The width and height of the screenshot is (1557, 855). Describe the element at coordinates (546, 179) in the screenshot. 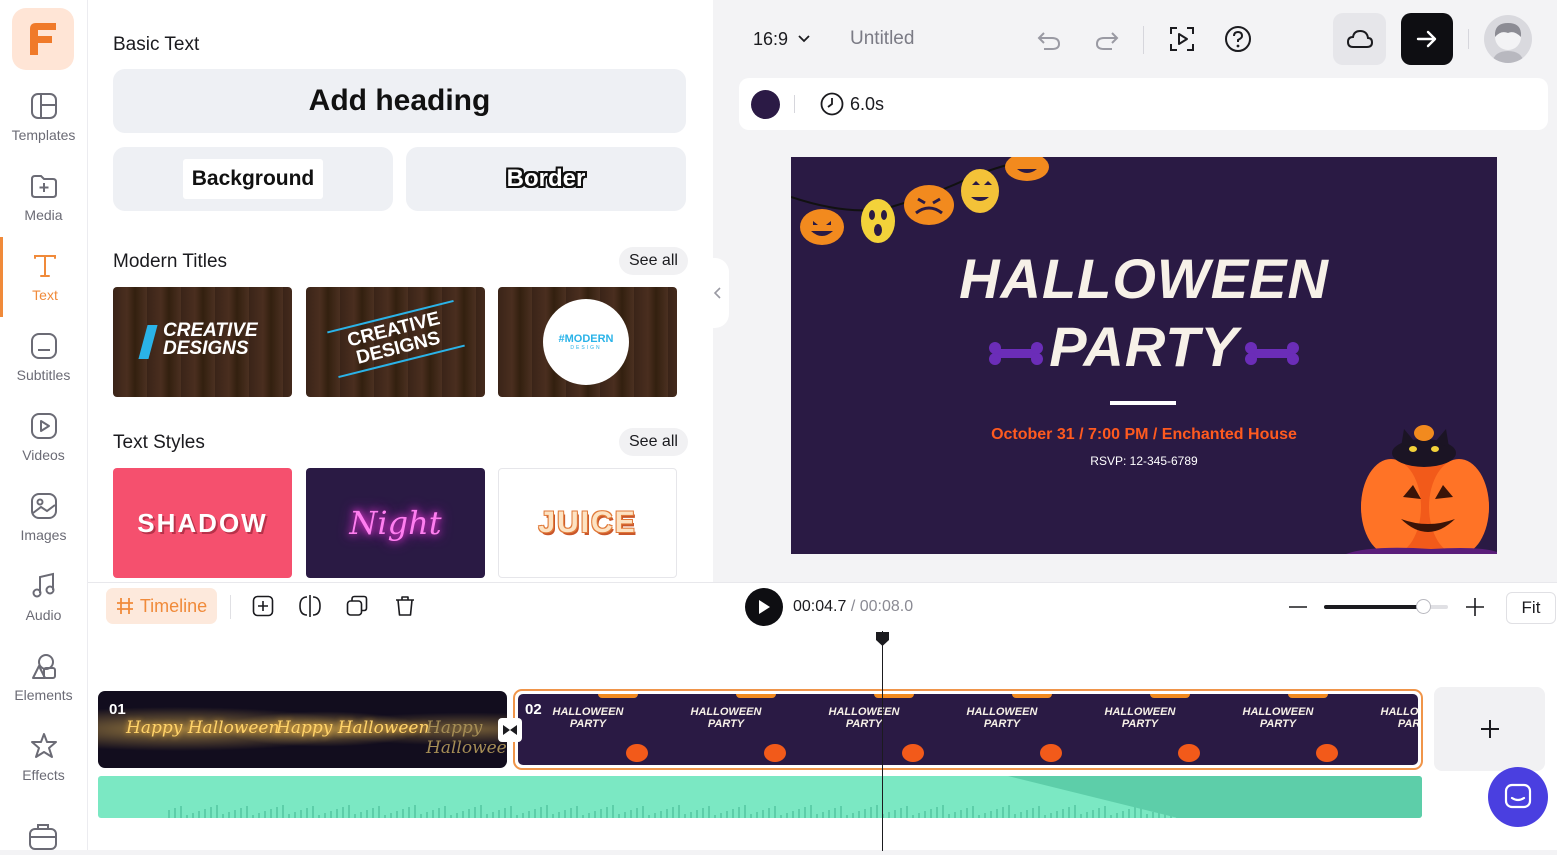

I see `border-text-button: Border` at that location.